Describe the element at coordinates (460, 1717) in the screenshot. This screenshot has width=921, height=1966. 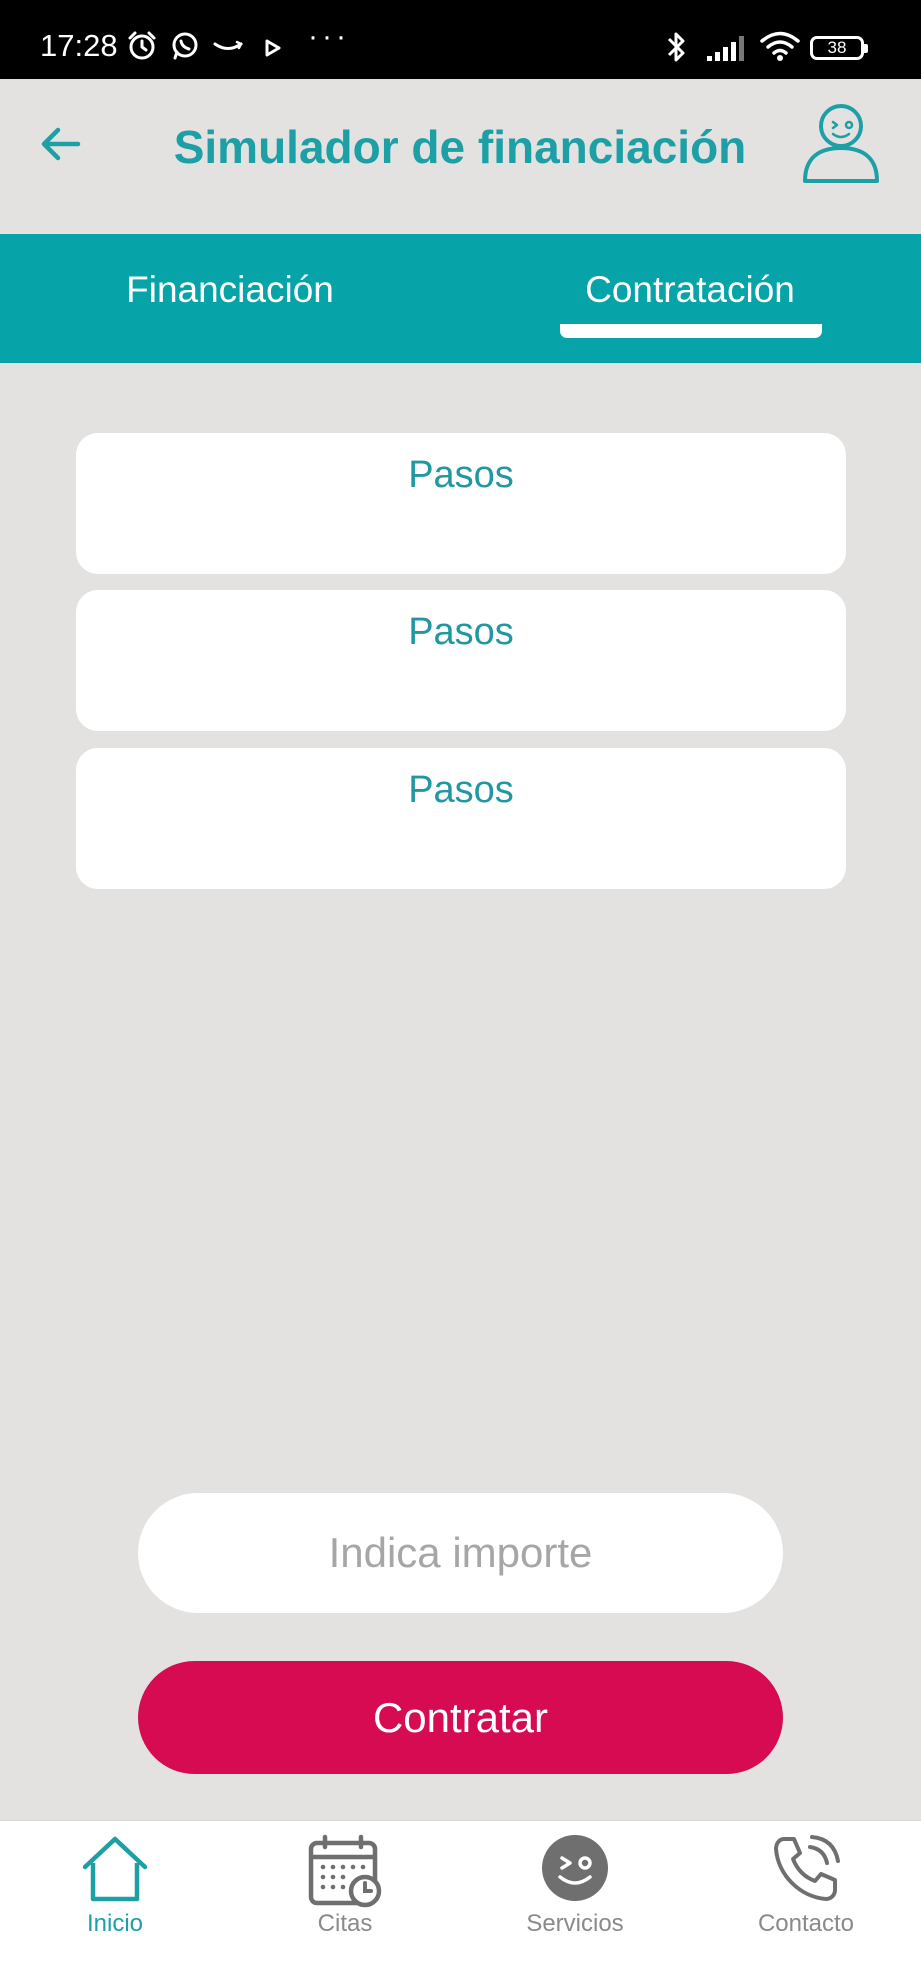
I see `contract-button: Contratar` at that location.